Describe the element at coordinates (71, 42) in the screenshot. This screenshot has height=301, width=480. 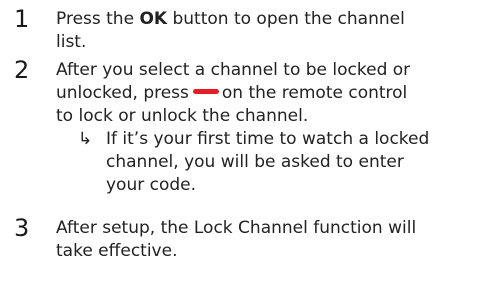
I see `step-1-line-2: list.` at that location.